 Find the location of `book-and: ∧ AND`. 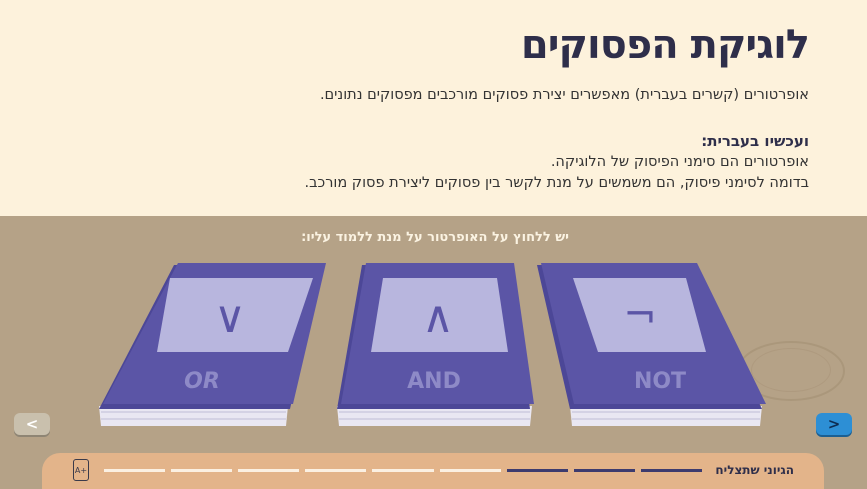

book-and: ∧ AND is located at coordinates (435, 344).